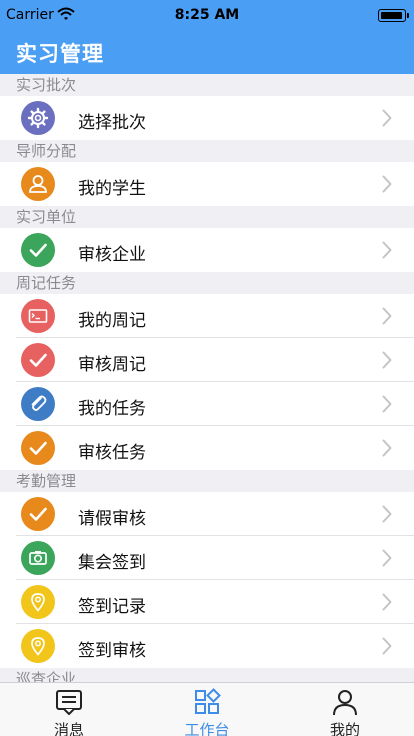 This screenshot has height=736, width=414. Describe the element at coordinates (393, 15) in the screenshot. I see `battery-icon` at that location.